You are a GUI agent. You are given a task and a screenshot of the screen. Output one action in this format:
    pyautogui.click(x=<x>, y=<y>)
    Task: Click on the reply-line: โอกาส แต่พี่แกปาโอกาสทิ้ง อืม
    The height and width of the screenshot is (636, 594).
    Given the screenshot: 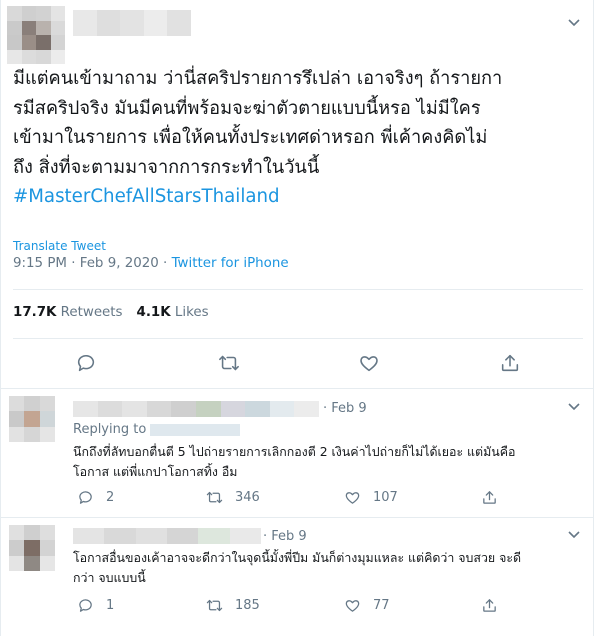 What is the action you would take?
    pyautogui.click(x=155, y=471)
    